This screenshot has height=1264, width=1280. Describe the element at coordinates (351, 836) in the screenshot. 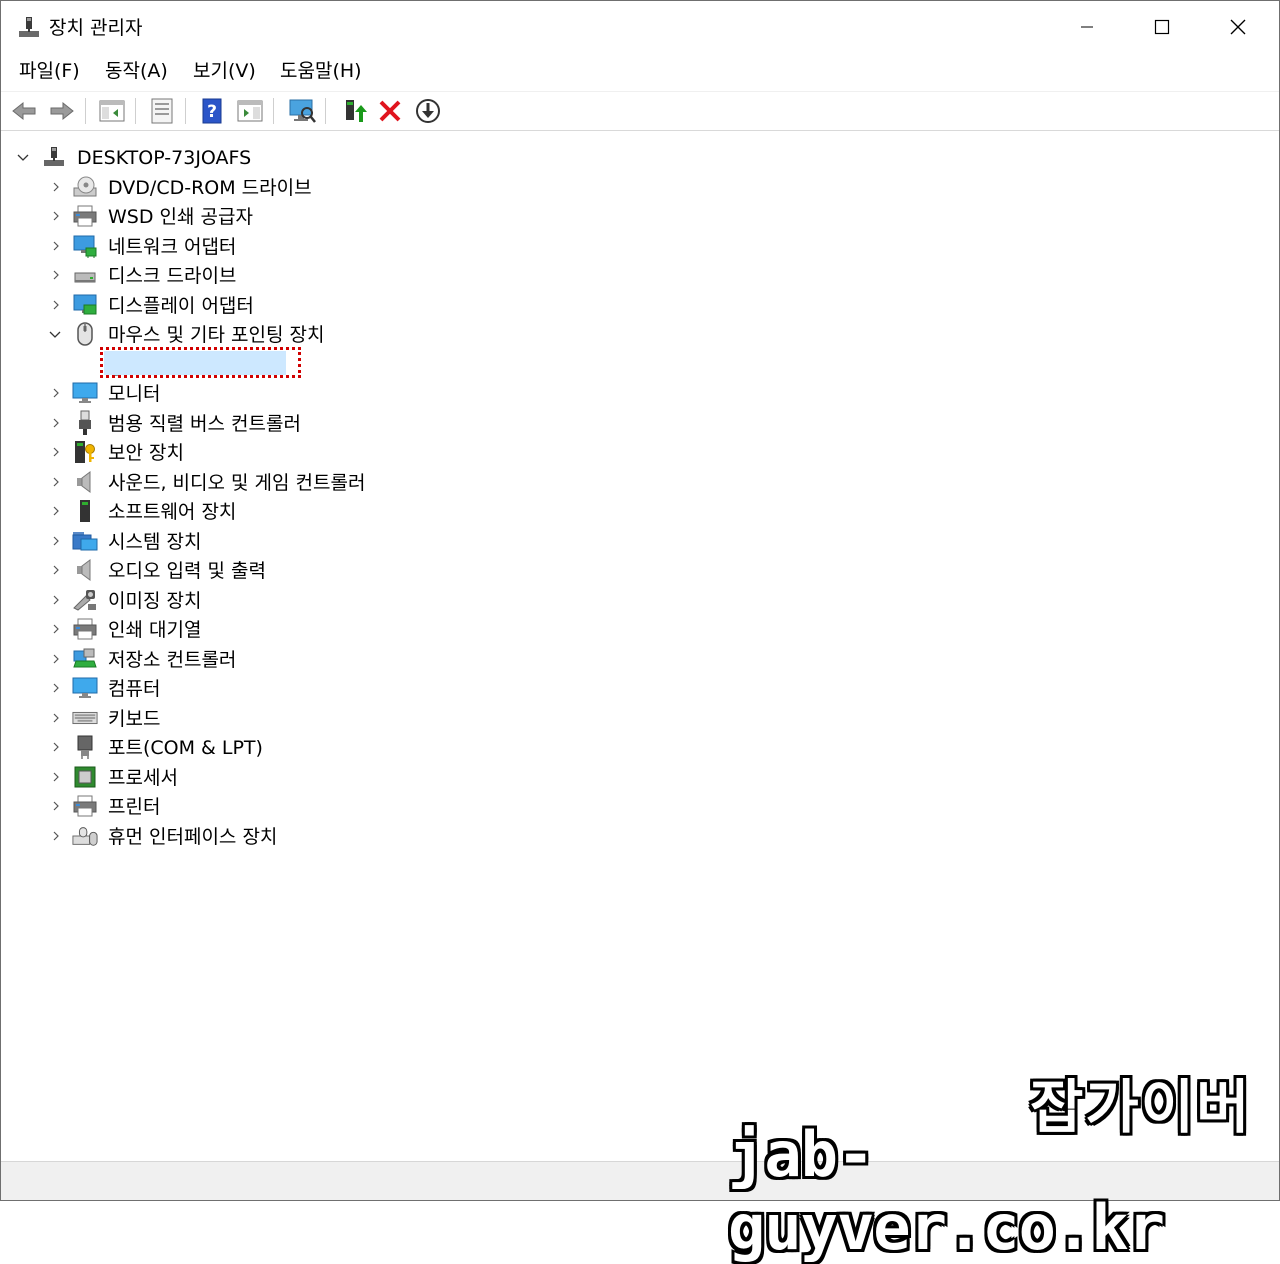

I see `tree-category-item: 휴먼 인터페이스 장치` at that location.